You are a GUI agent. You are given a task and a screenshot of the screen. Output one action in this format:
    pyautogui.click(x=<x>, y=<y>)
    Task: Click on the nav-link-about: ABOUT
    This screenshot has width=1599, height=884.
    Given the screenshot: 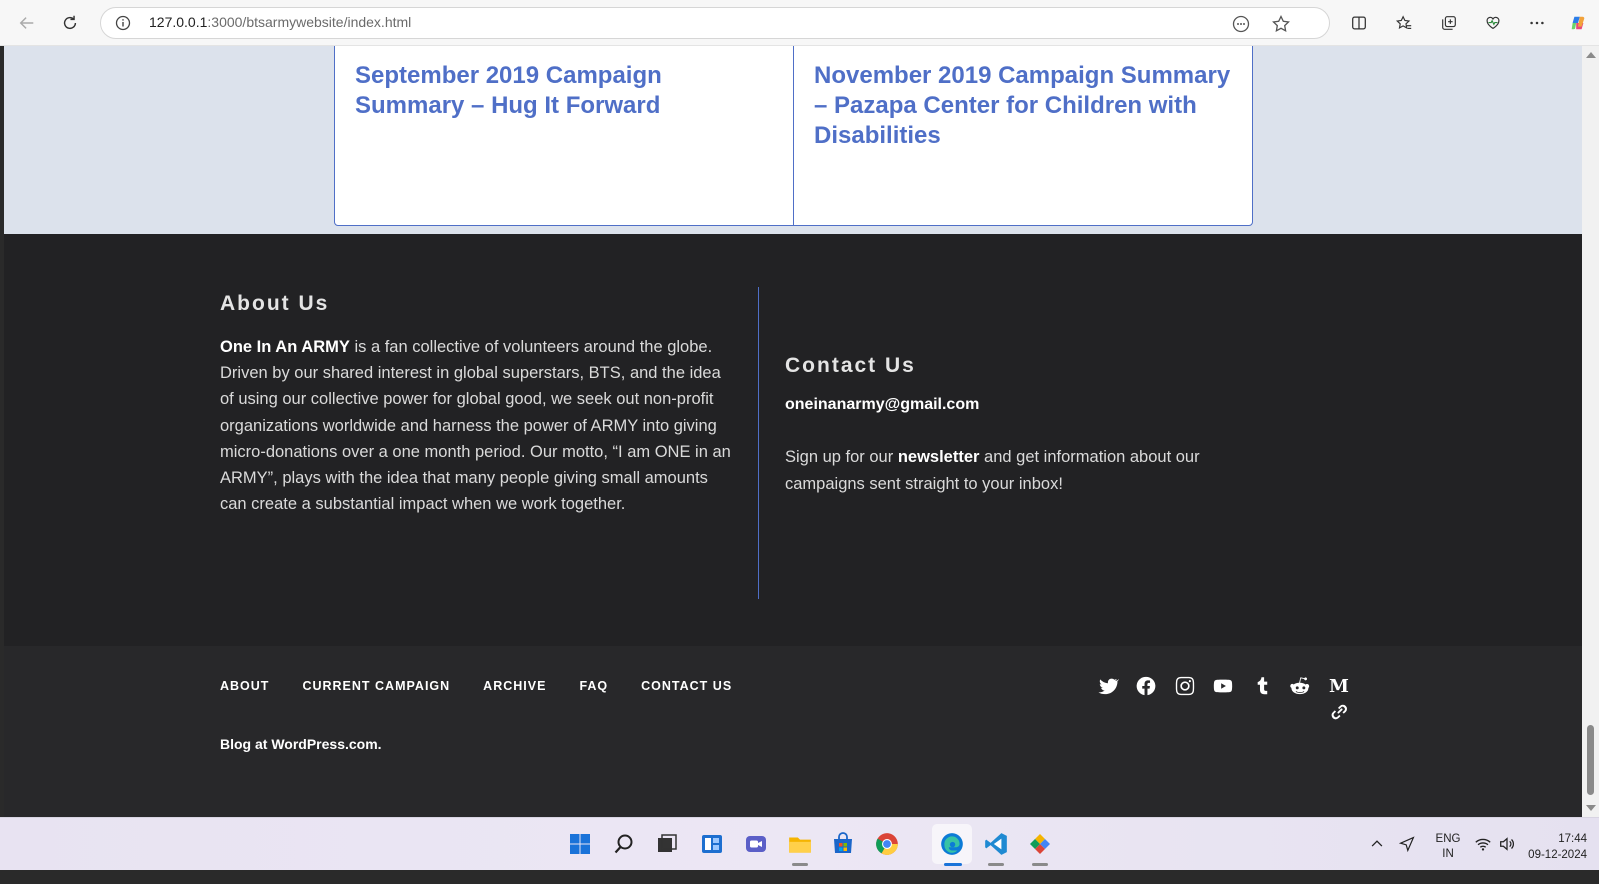 What is the action you would take?
    pyautogui.click(x=244, y=686)
    